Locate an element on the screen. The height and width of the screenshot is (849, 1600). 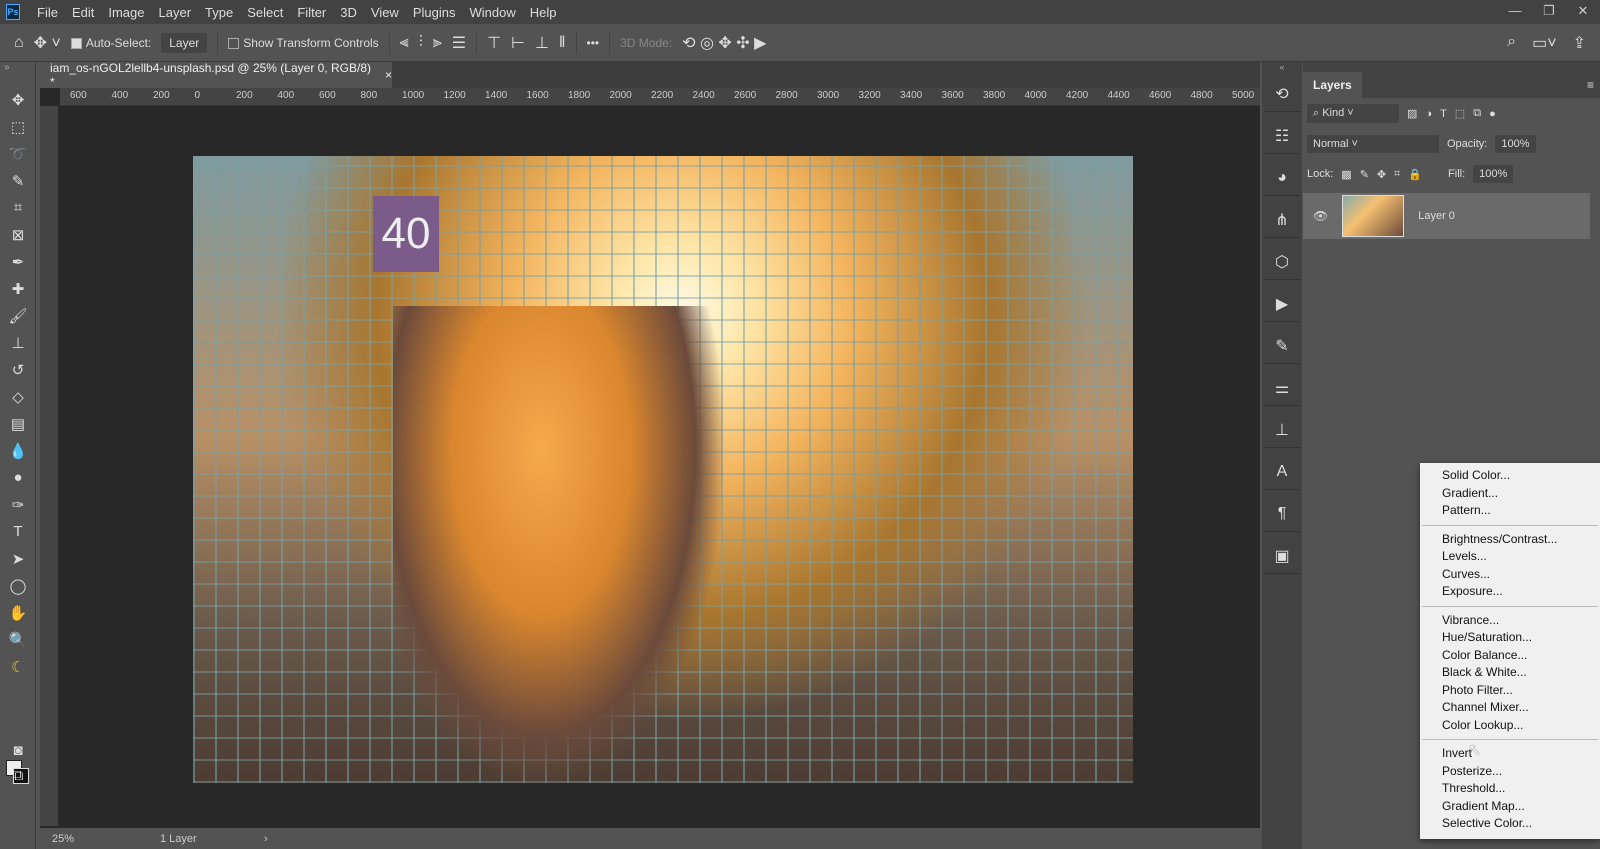
menu-filter: Filter is located at coordinates (311, 12).